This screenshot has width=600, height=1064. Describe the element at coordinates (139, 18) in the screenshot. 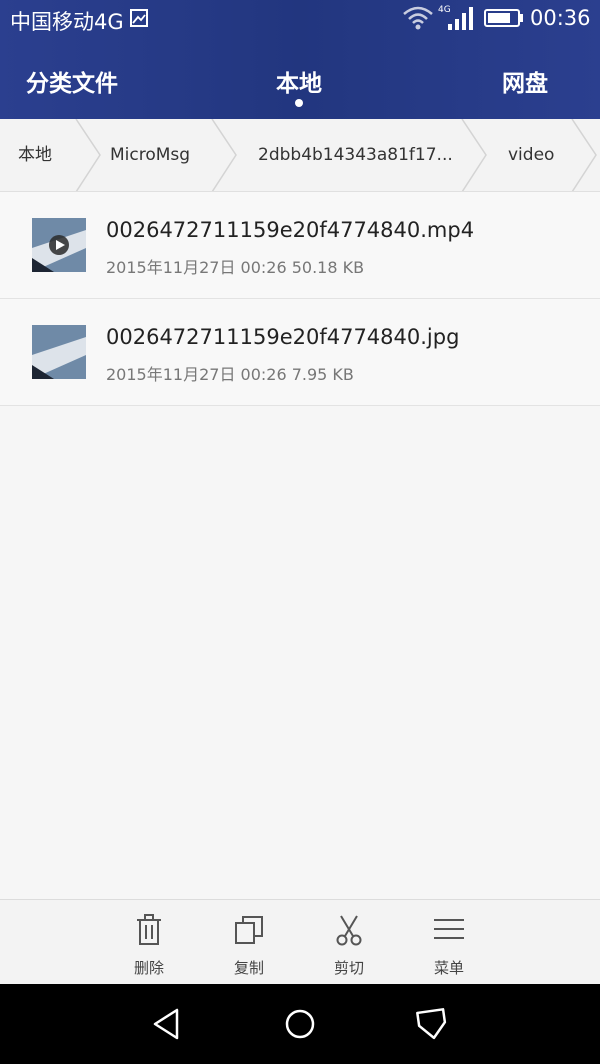

I see `image-notification-icon` at that location.